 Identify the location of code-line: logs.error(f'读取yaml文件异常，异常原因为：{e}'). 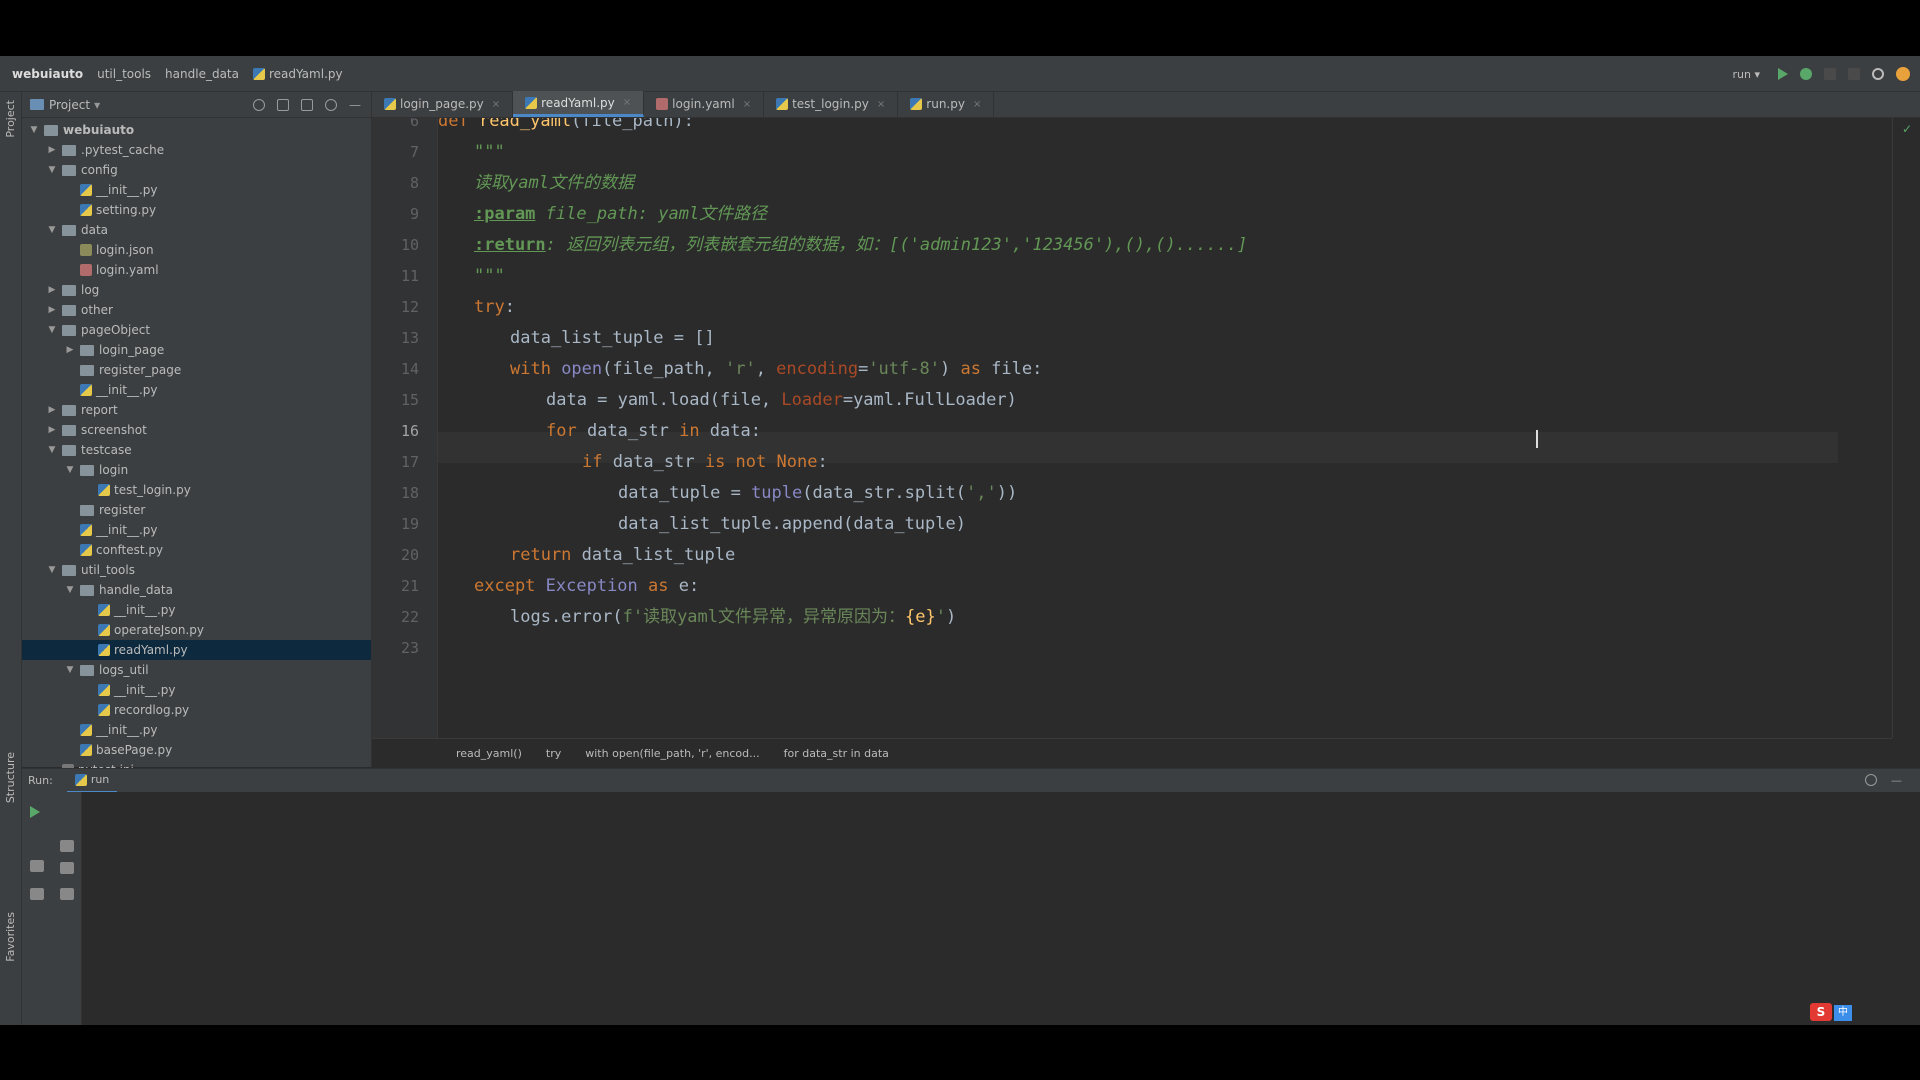
(733, 617).